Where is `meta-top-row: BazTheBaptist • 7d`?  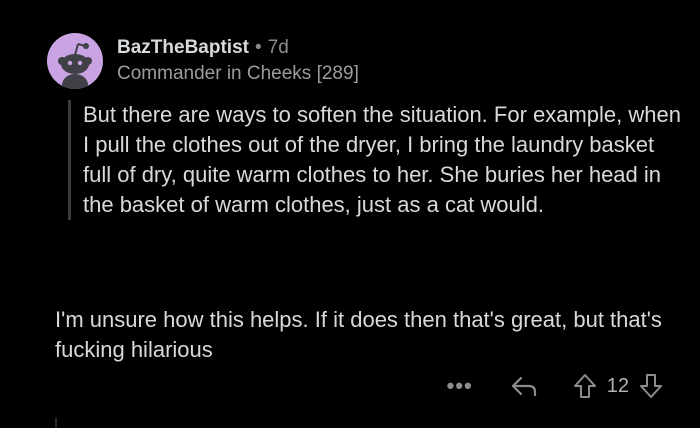
meta-top-row: BazTheBaptist • 7d is located at coordinates (238, 48).